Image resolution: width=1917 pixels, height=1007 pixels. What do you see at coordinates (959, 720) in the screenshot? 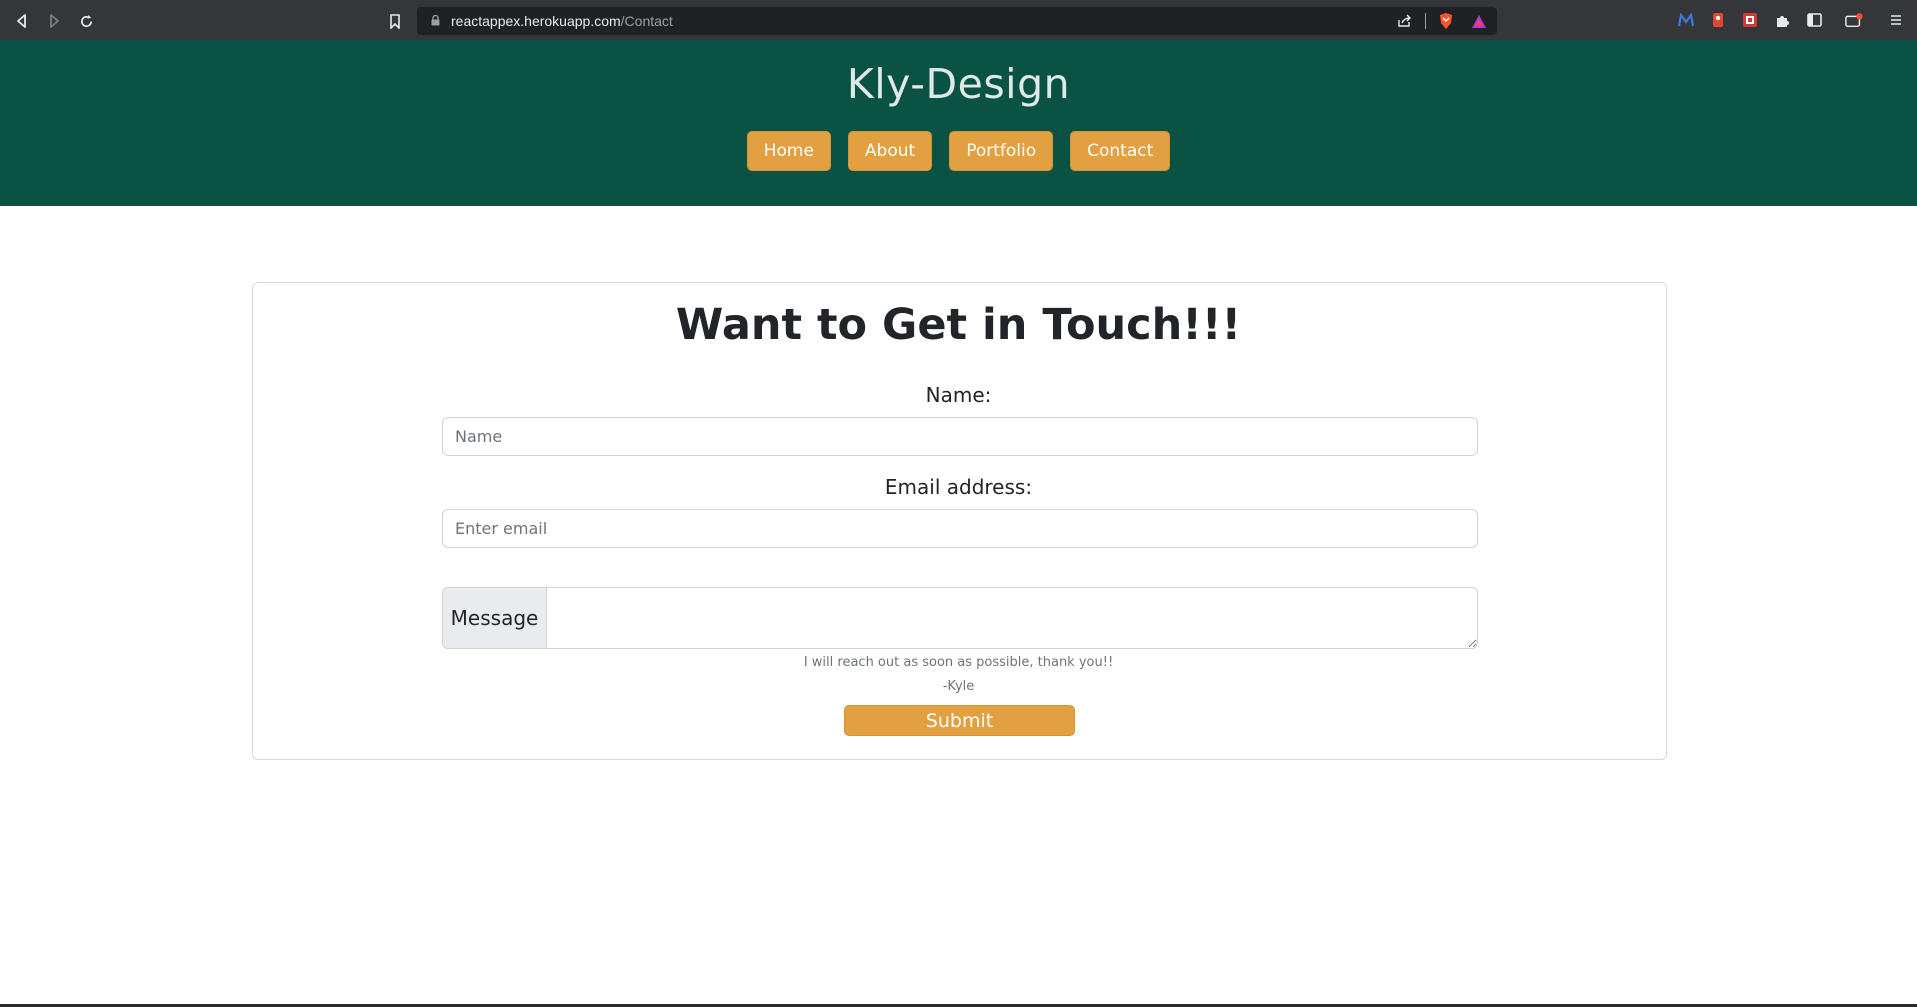
I see `submit-button: Submit` at bounding box center [959, 720].